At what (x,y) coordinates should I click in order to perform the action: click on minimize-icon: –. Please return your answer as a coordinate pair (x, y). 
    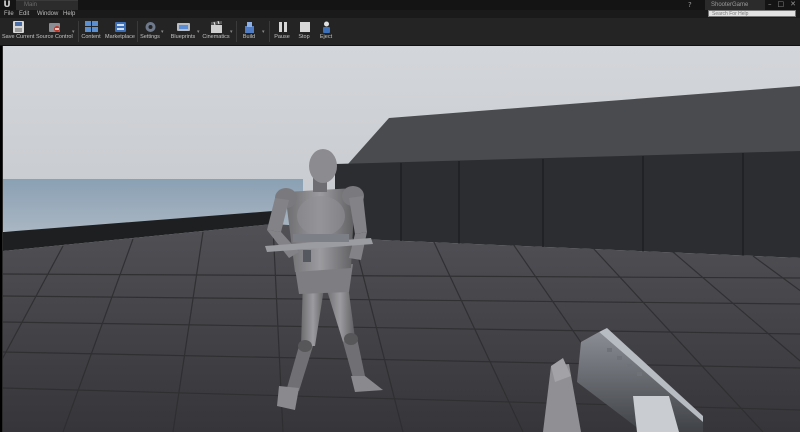
    Looking at the image, I should click on (770, 5).